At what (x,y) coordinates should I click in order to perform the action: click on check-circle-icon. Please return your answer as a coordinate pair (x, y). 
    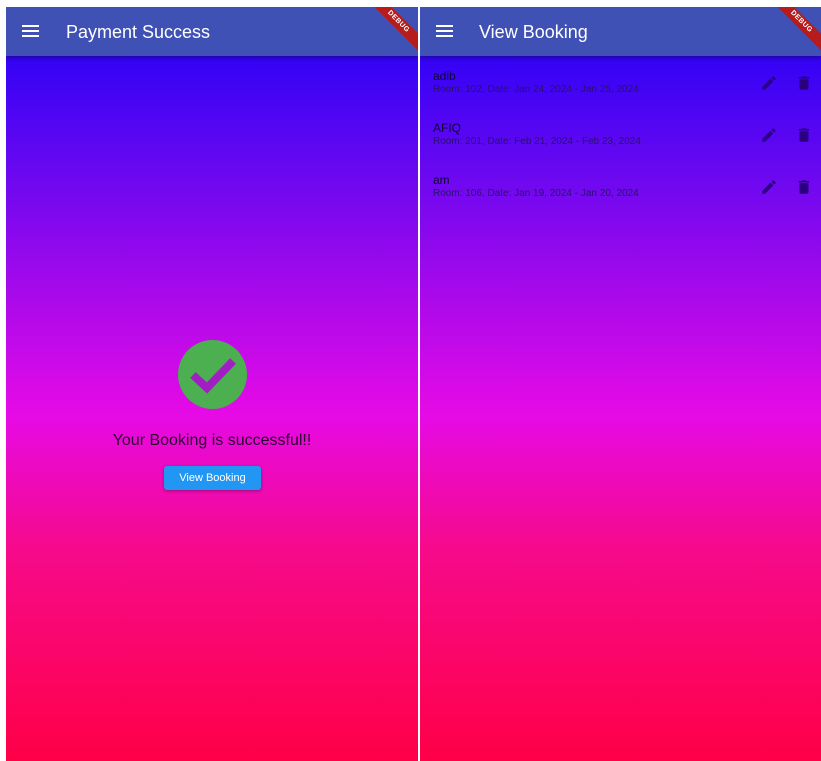
    Looking at the image, I should click on (212, 374).